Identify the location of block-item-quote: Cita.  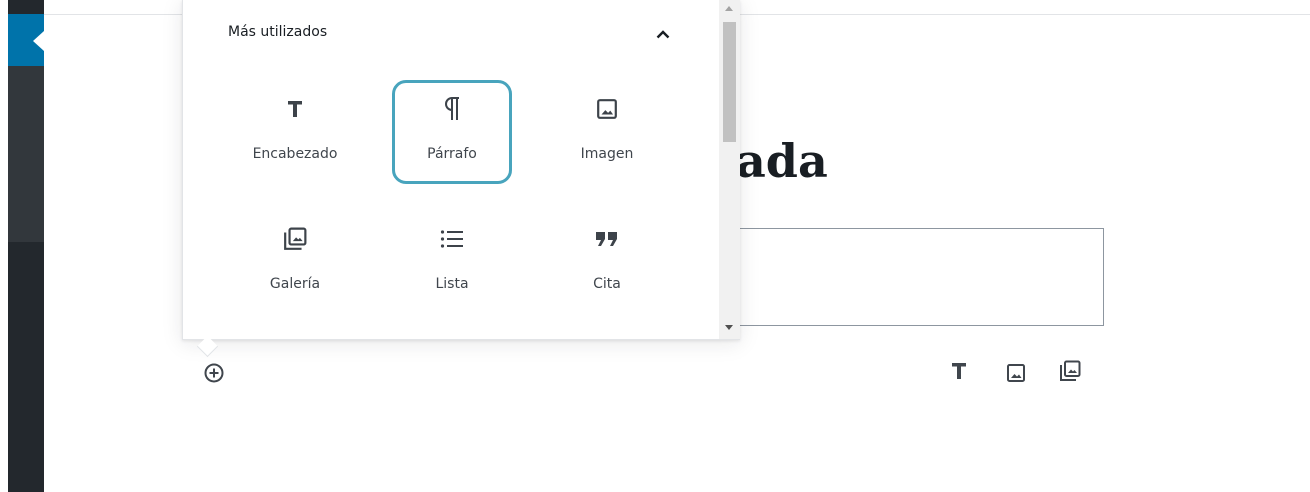
(607, 262).